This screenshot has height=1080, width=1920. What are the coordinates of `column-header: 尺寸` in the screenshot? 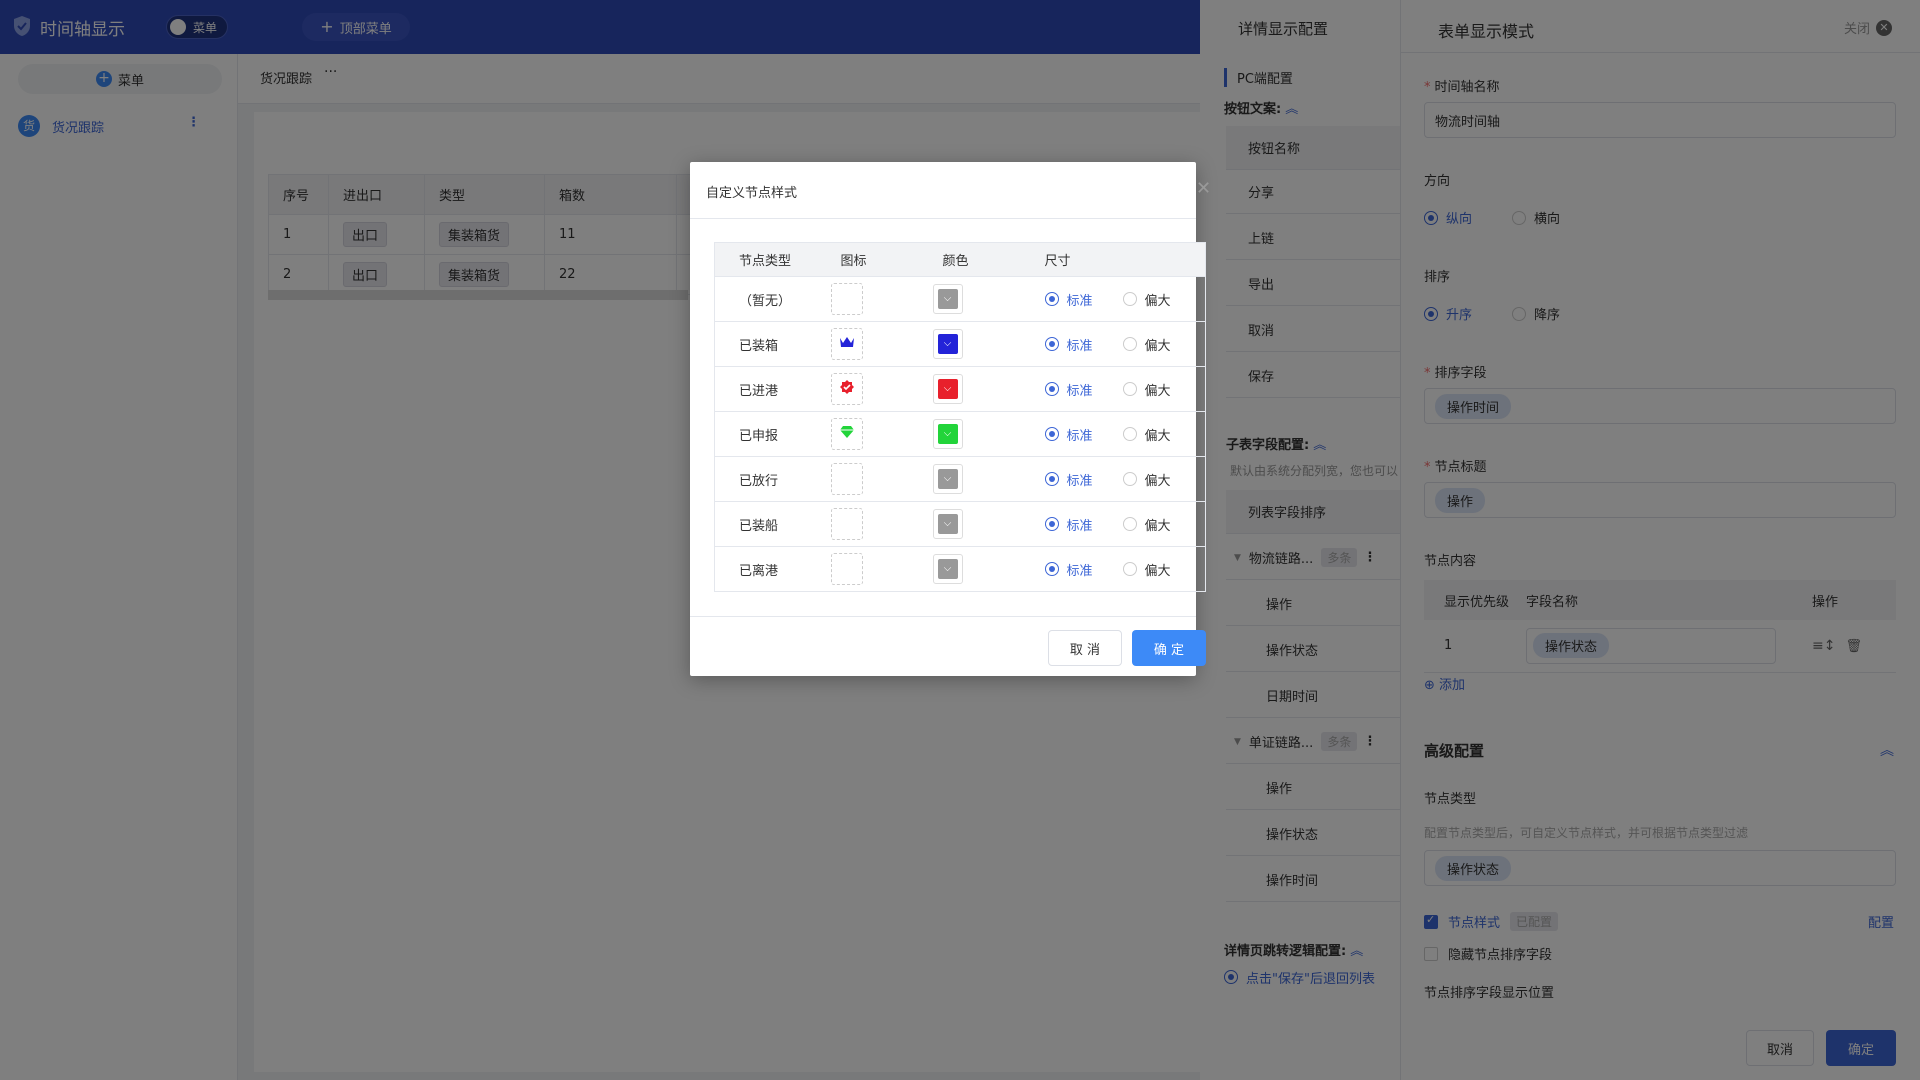 It's located at (1113, 259).